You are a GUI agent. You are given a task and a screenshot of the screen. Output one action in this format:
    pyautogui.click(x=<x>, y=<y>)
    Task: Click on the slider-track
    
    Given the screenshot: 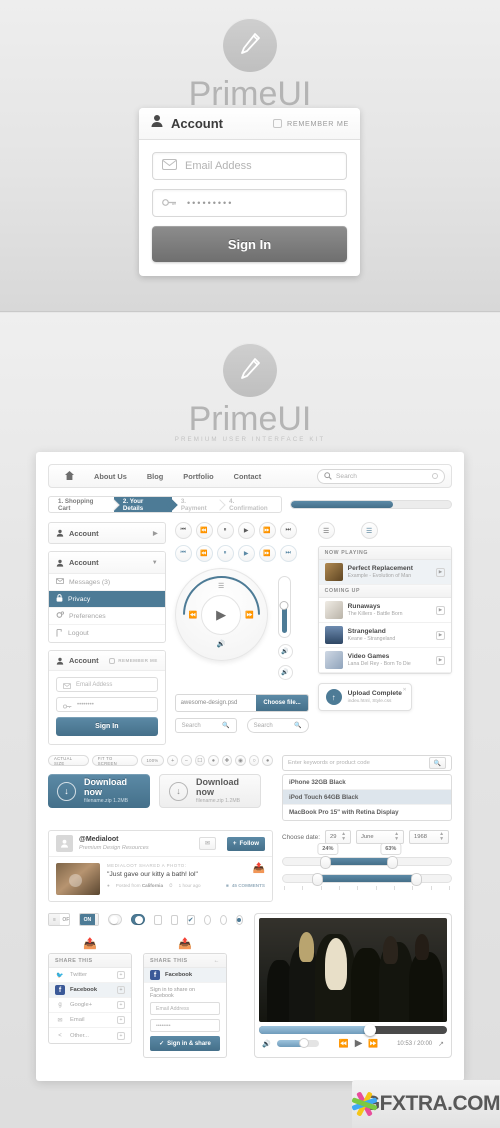 What is the action you would take?
    pyautogui.click(x=367, y=879)
    